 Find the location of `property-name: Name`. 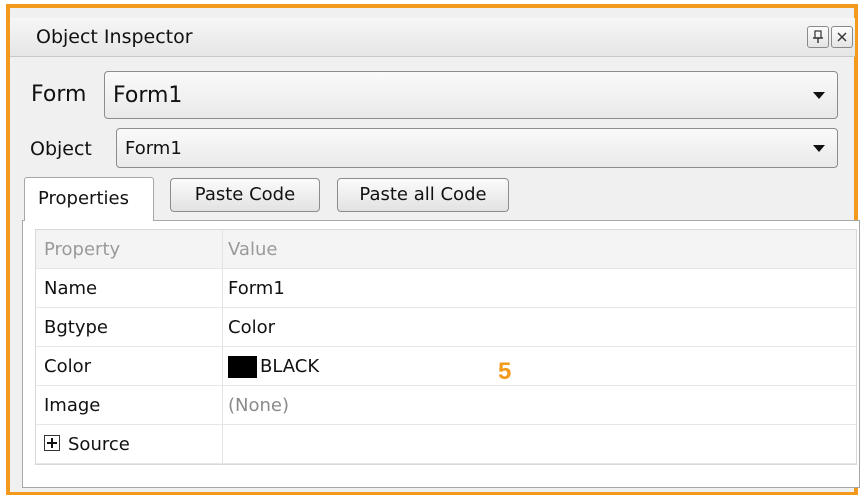

property-name: Name is located at coordinates (71, 288).